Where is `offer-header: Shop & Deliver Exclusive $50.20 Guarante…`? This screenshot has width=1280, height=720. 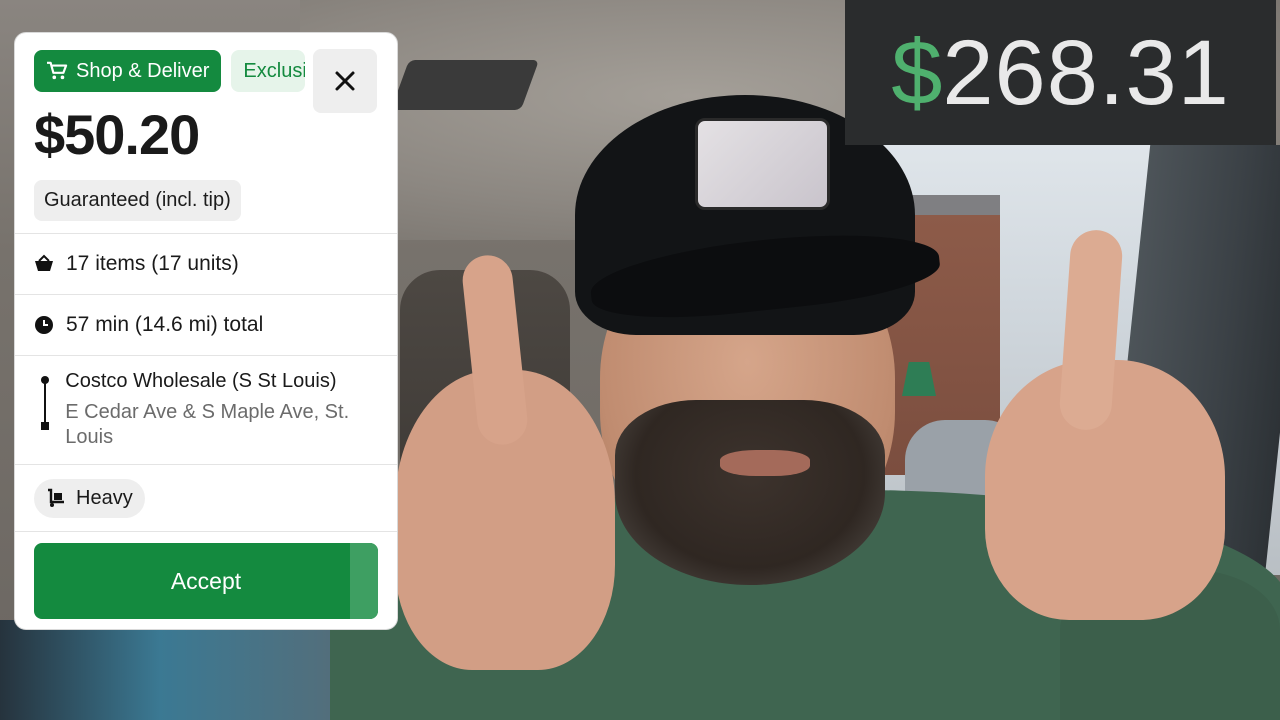
offer-header: Shop & Deliver Exclusive $50.20 Guarante… is located at coordinates (206, 133).